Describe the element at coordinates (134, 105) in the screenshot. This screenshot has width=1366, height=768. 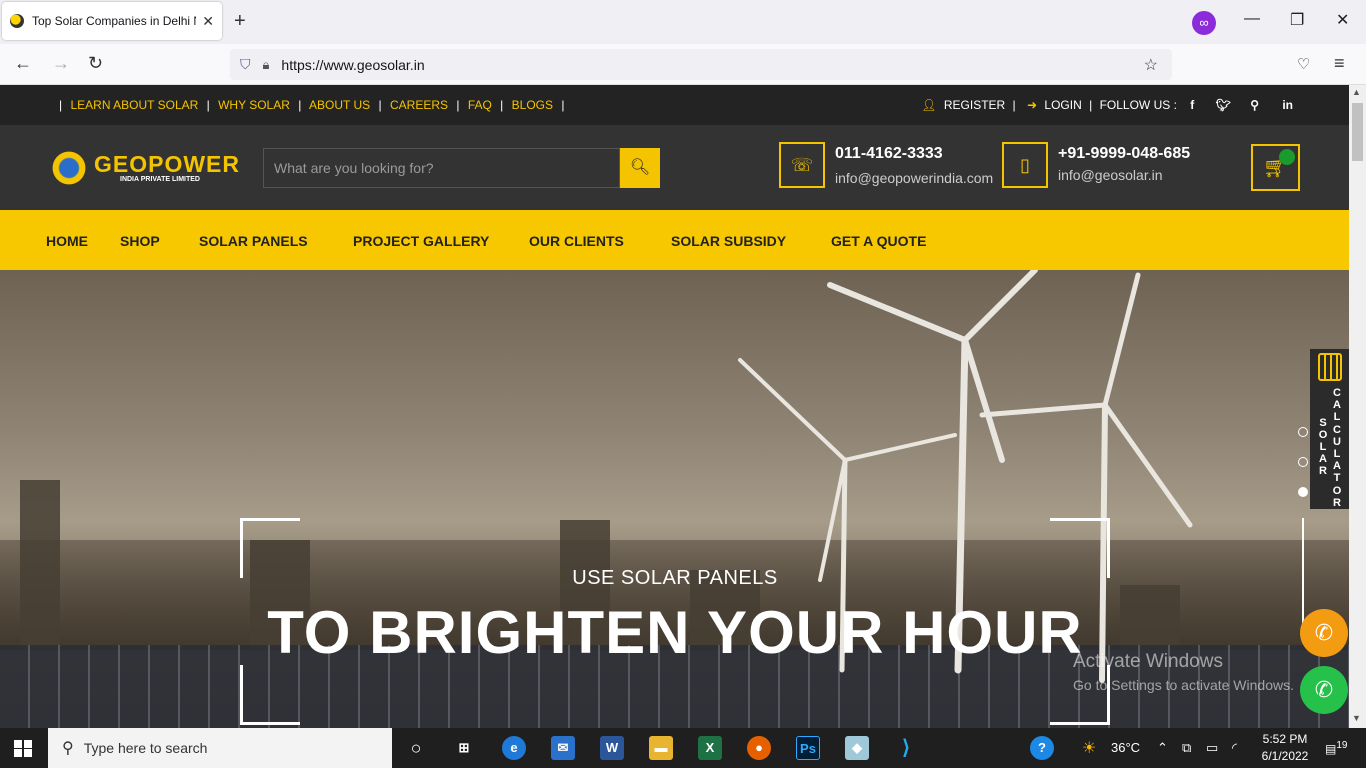
I see `link-learn-about-solar: LEARN ABOUT SOLAR` at that location.